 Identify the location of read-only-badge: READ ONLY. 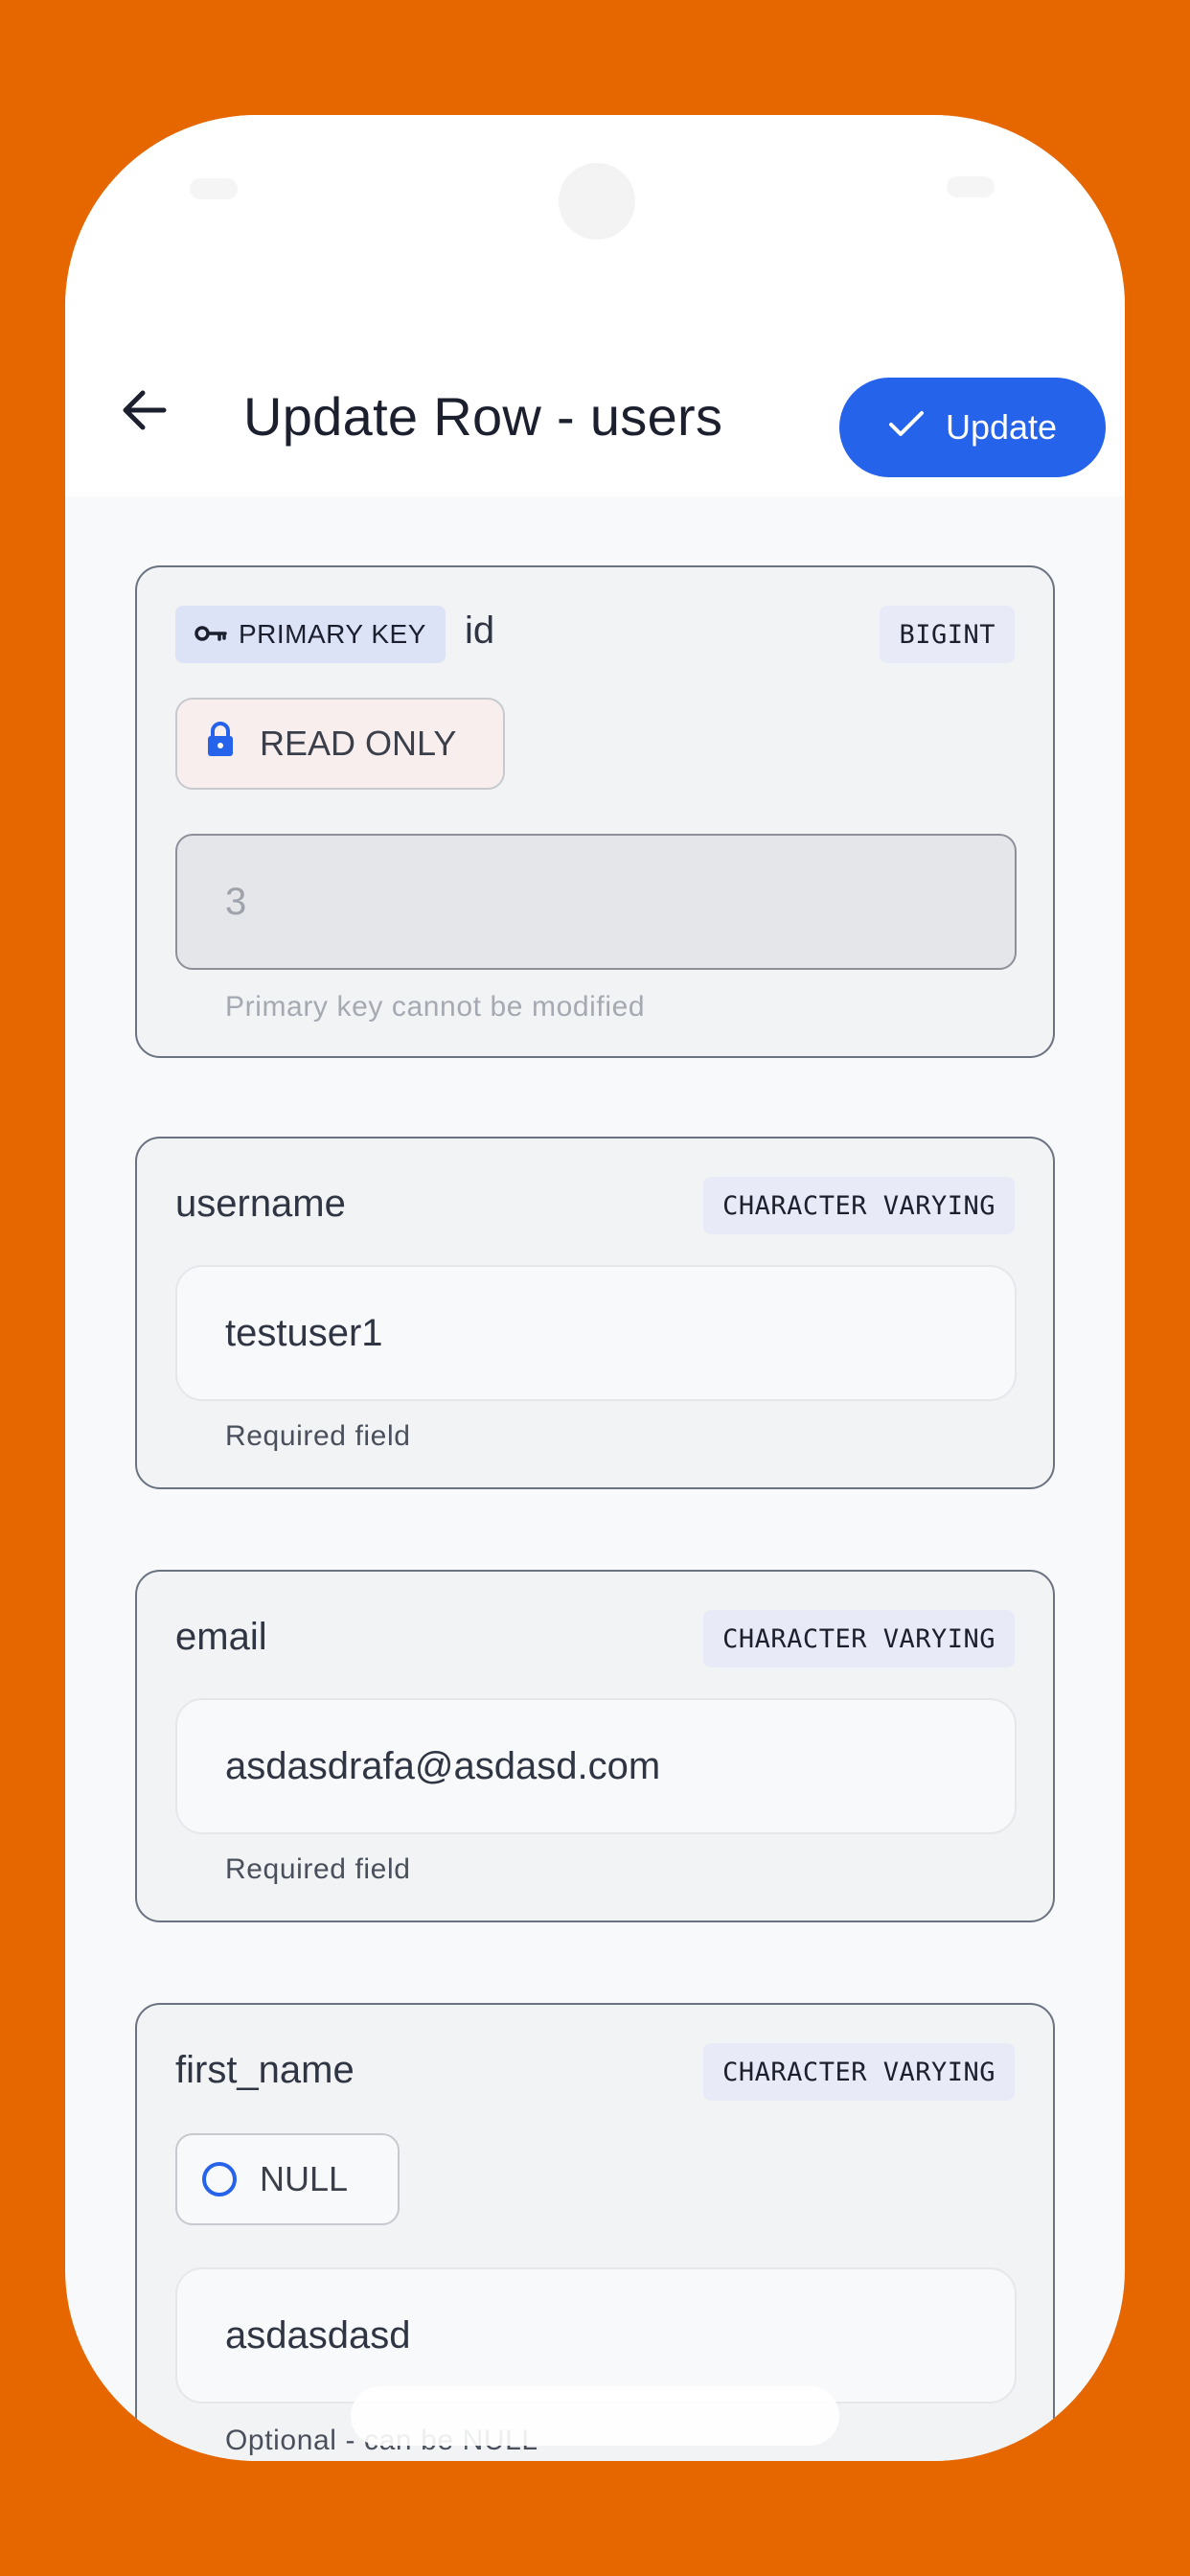
(340, 744).